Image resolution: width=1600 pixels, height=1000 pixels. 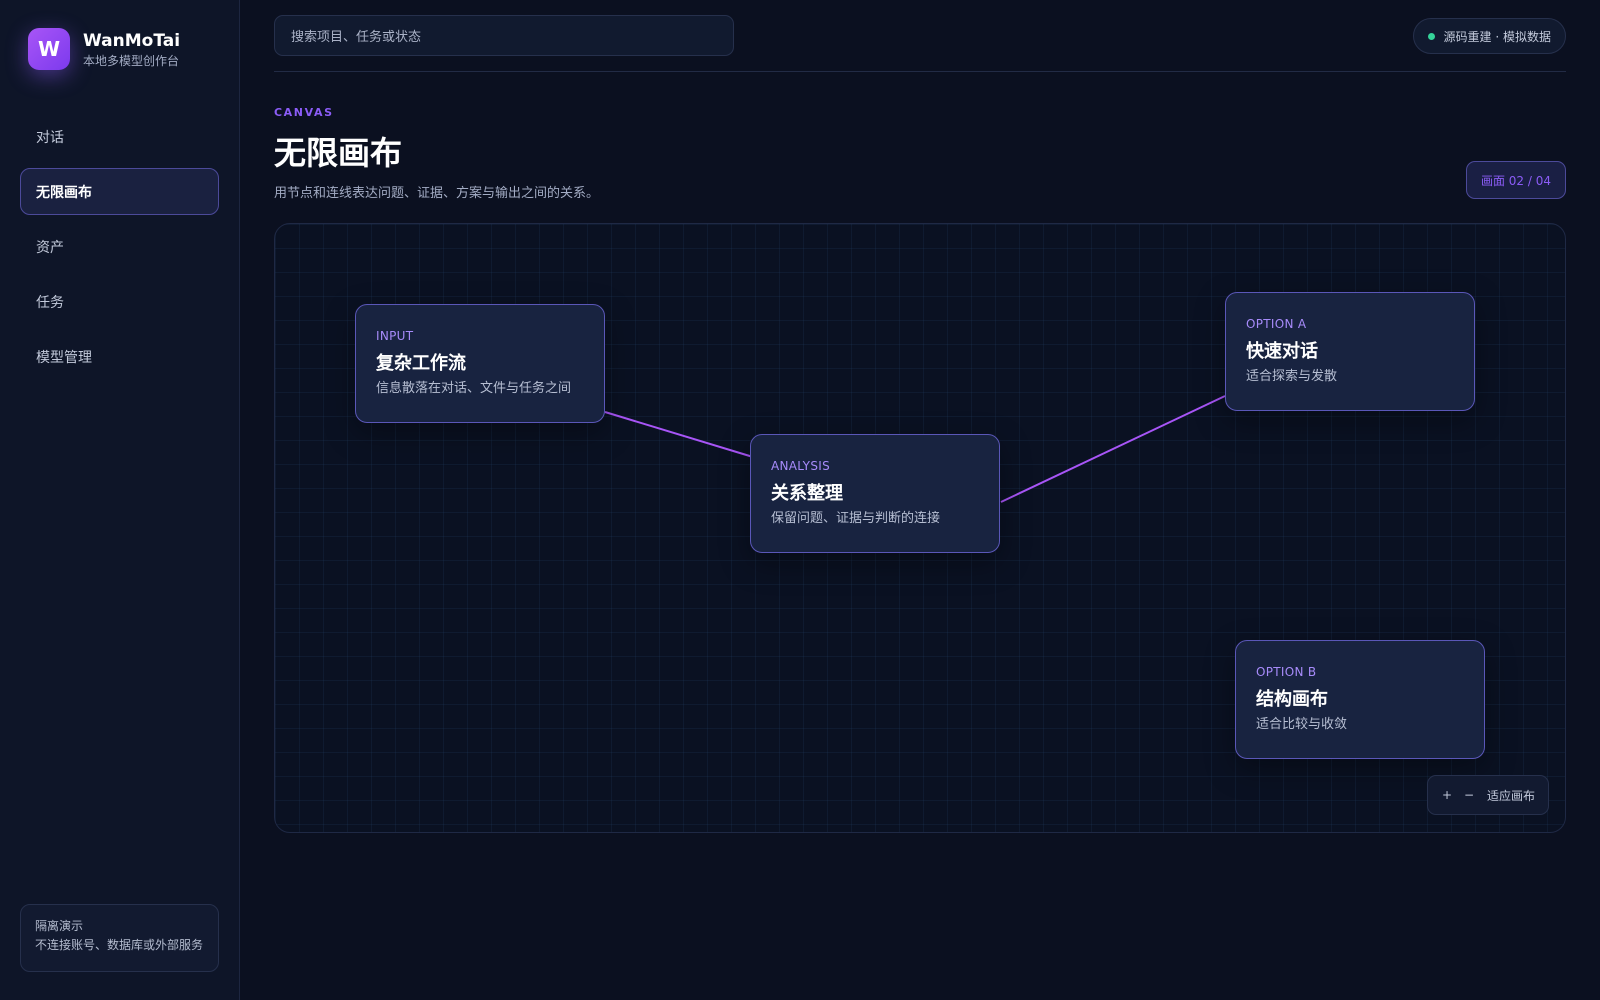 I want to click on brand-text: WanMoTai 本地多模型创作台, so click(x=131, y=49).